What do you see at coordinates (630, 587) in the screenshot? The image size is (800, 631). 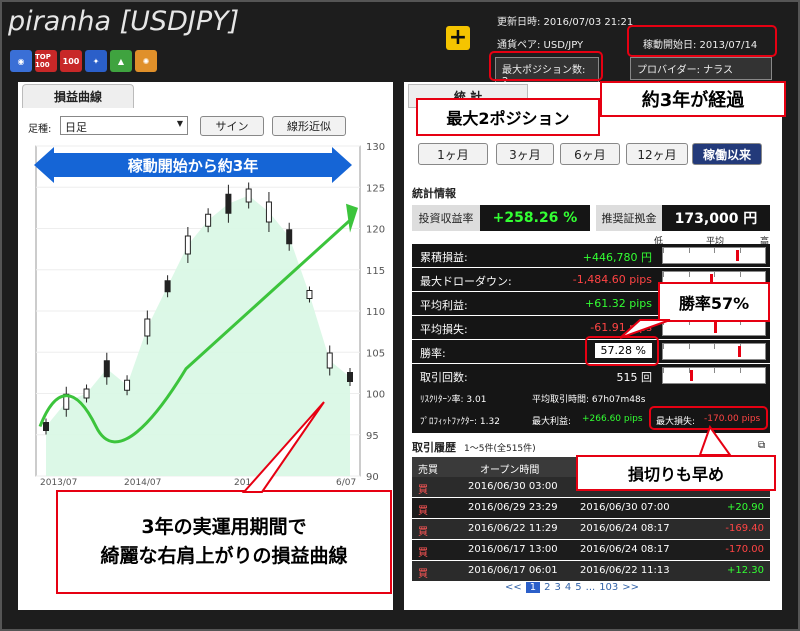 I see `page-link: >>` at bounding box center [630, 587].